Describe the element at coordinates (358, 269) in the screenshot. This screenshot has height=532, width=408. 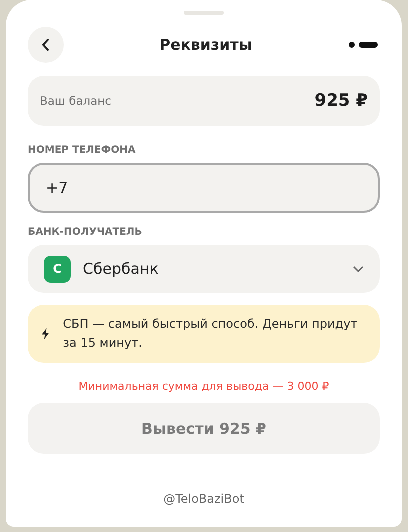
I see `chevron-down-icon` at that location.